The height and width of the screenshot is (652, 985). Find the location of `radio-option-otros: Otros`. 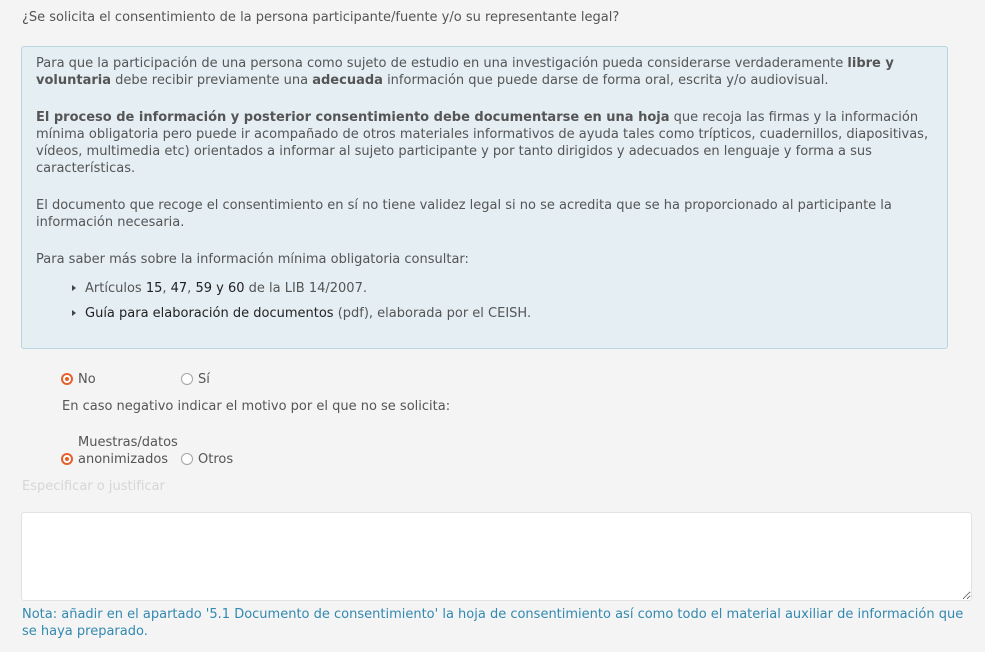

radio-option-otros: Otros is located at coordinates (241, 459).